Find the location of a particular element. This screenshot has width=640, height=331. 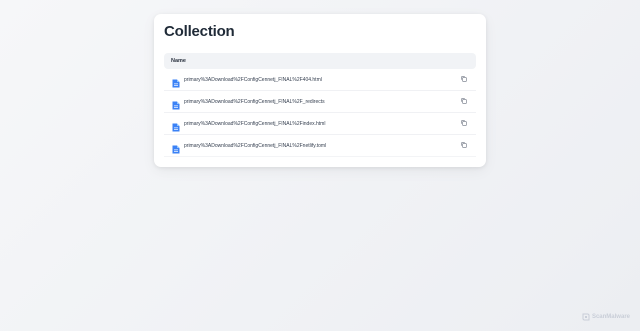

table-header: Name is located at coordinates (320, 61).